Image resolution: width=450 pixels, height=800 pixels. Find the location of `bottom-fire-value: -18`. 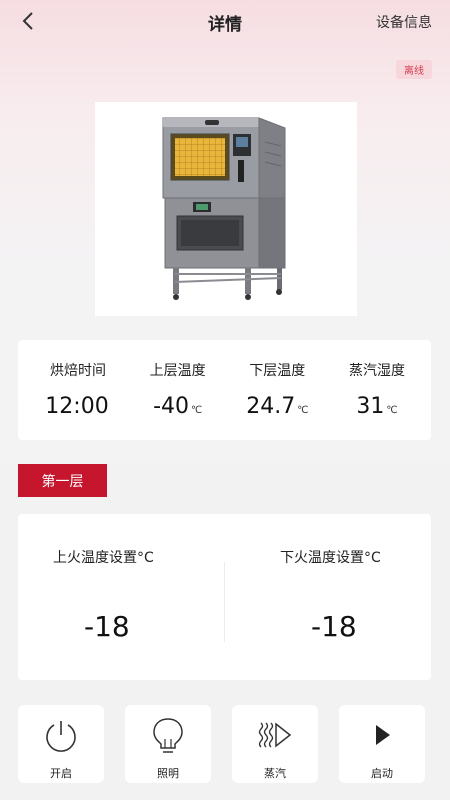

bottom-fire-value: -18 is located at coordinates (334, 626).